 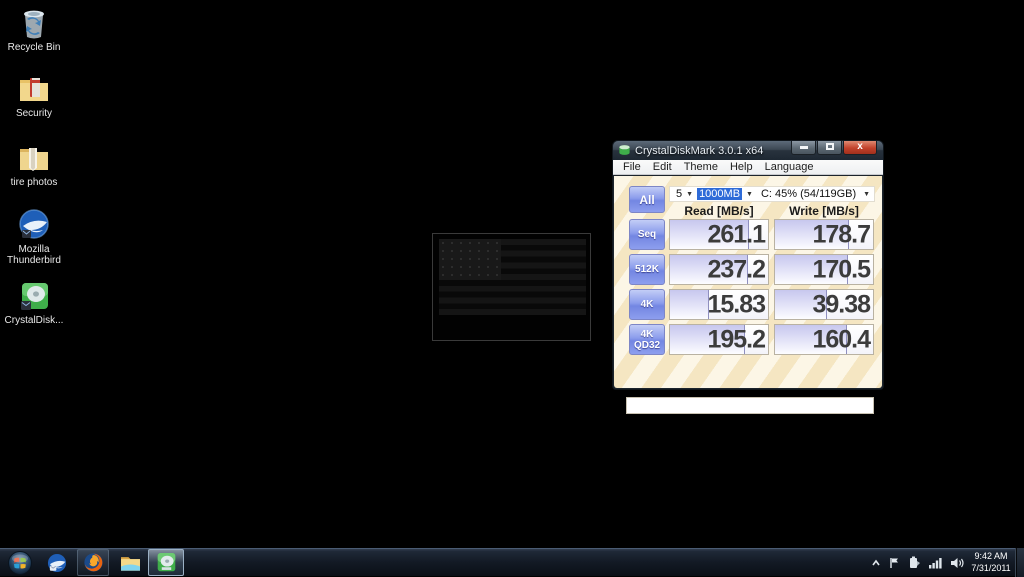 I want to click on minimize-button, so click(x=803, y=148).